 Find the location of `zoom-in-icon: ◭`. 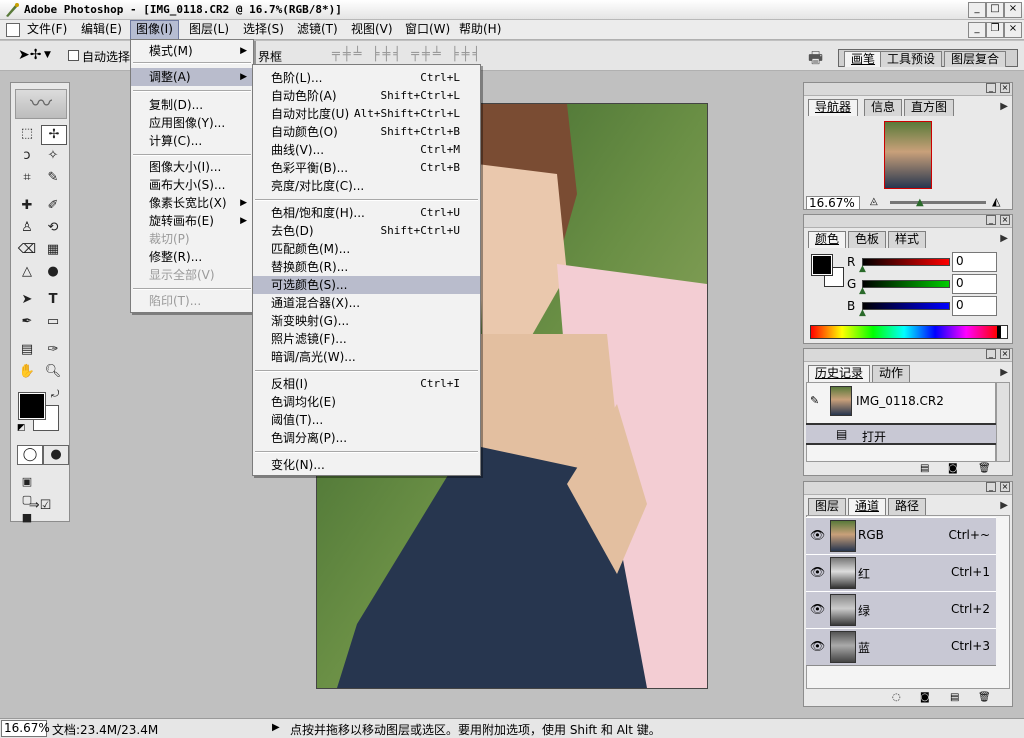

zoom-in-icon: ◭ is located at coordinates (996, 201).